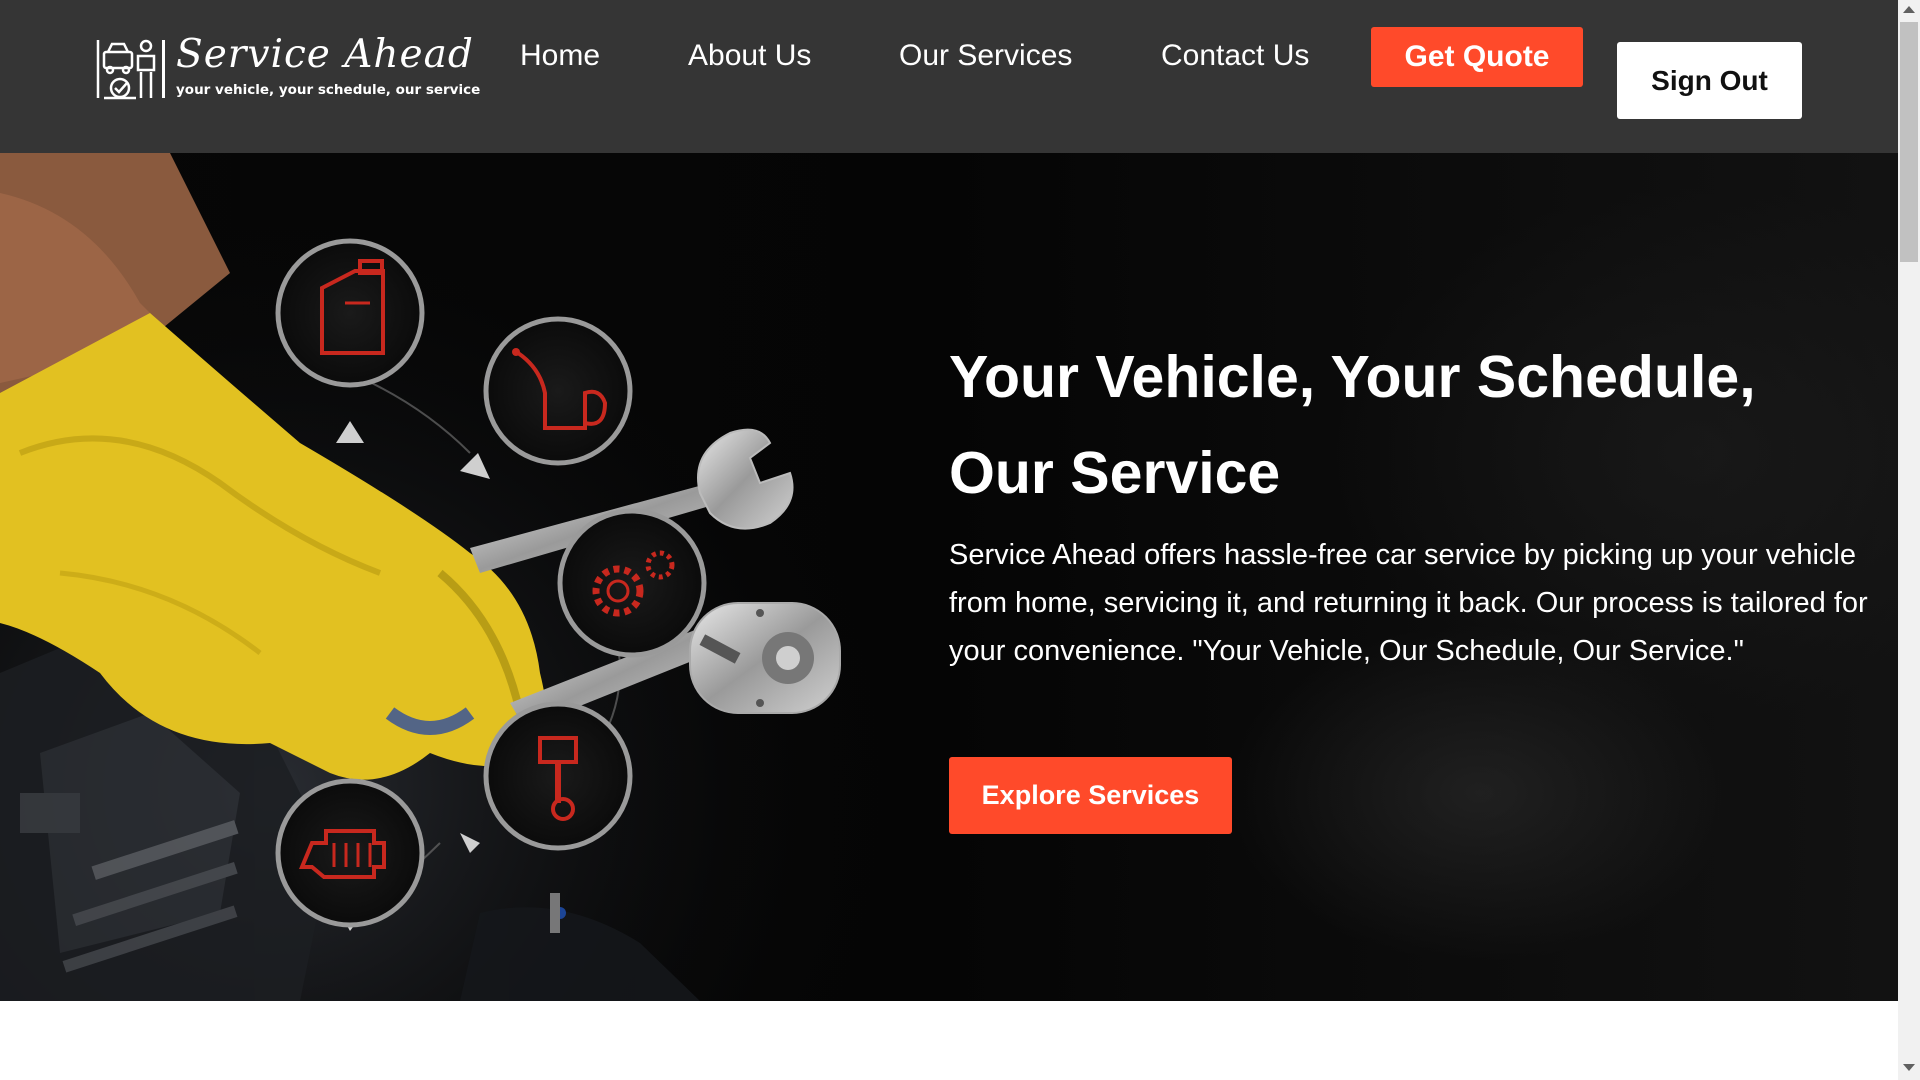  I want to click on nav-home: Home, so click(560, 56).